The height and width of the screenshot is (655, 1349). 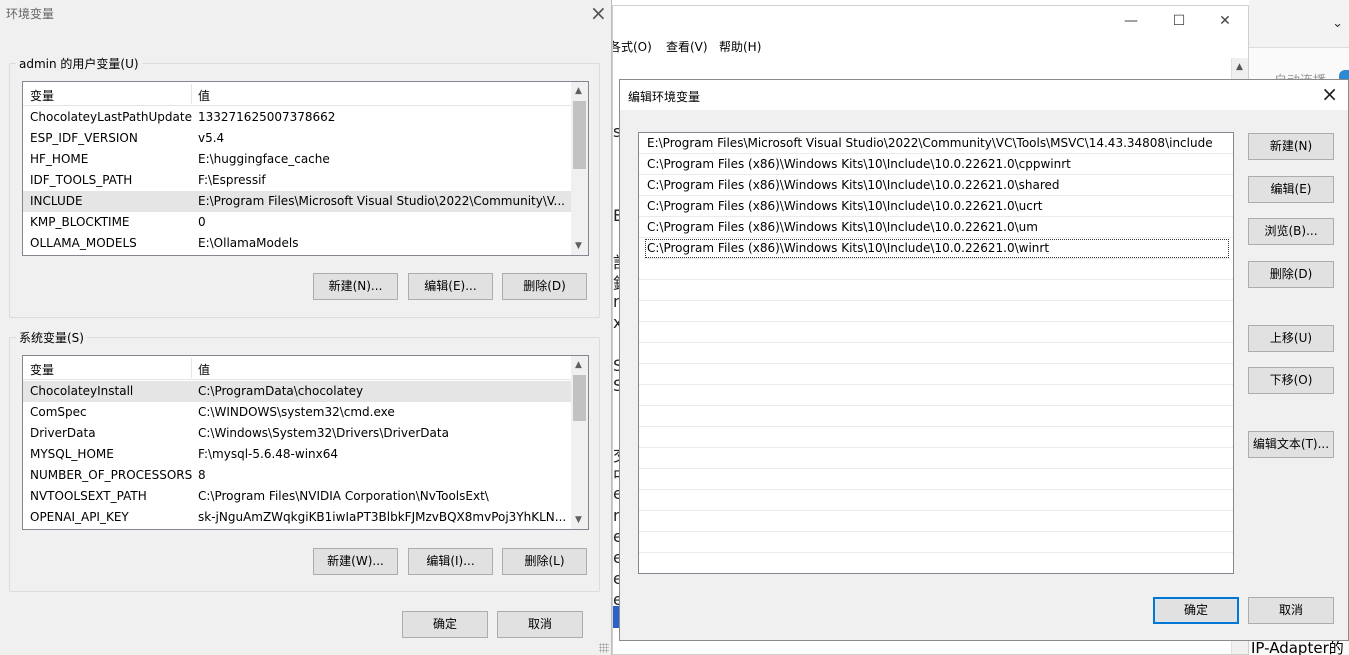 I want to click on menu-format: 各式(O), so click(x=632, y=46).